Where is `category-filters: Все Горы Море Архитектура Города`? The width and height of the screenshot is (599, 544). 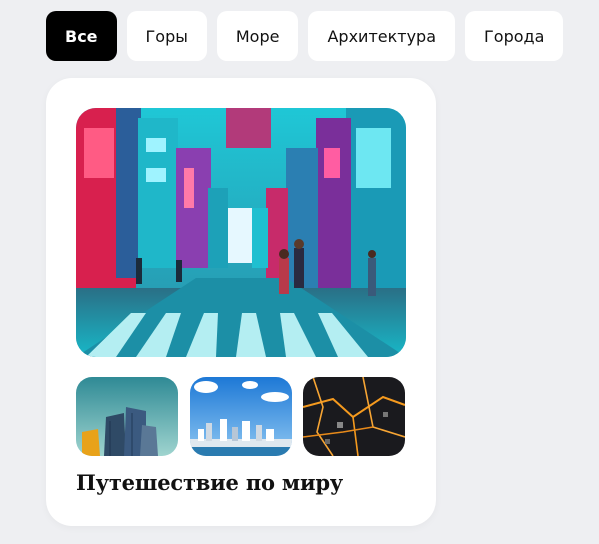 category-filters: Все Горы Море Архитектура Города is located at coordinates (305, 36).